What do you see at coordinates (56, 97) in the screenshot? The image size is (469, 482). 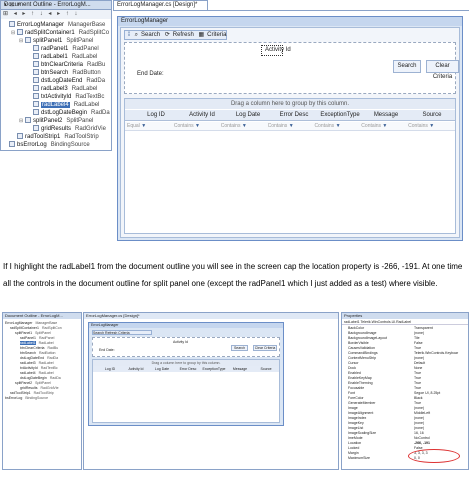 I see `tree-node-name: txtActivityId` at bounding box center [56, 97].